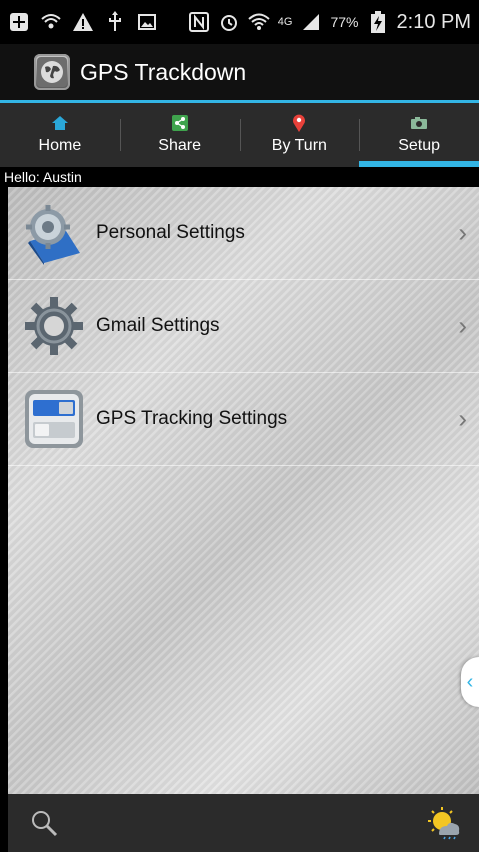 Image resolution: width=479 pixels, height=852 pixels. I want to click on gmail-settings-label: Gmail Settings, so click(158, 325).